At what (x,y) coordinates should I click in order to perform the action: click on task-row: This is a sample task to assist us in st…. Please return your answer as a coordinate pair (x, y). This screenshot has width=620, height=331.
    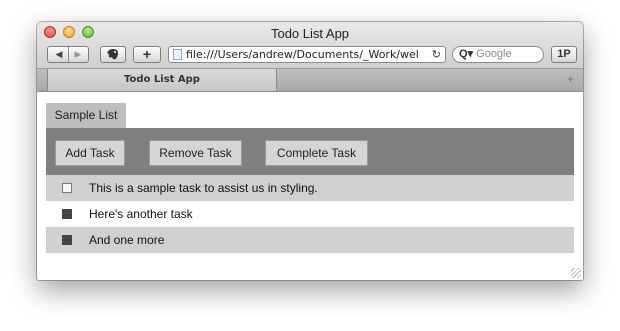
    Looking at the image, I should click on (310, 188).